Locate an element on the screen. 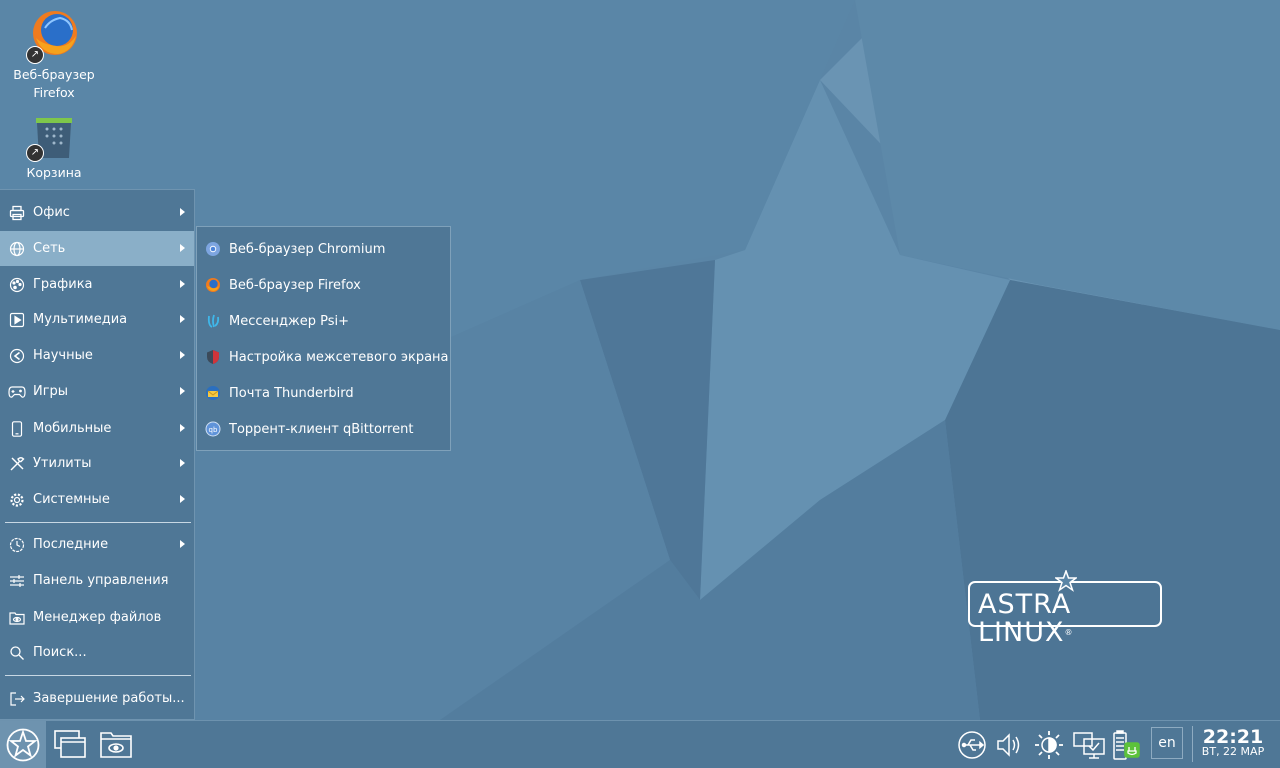  menu-item-label: Последние is located at coordinates (71, 544).